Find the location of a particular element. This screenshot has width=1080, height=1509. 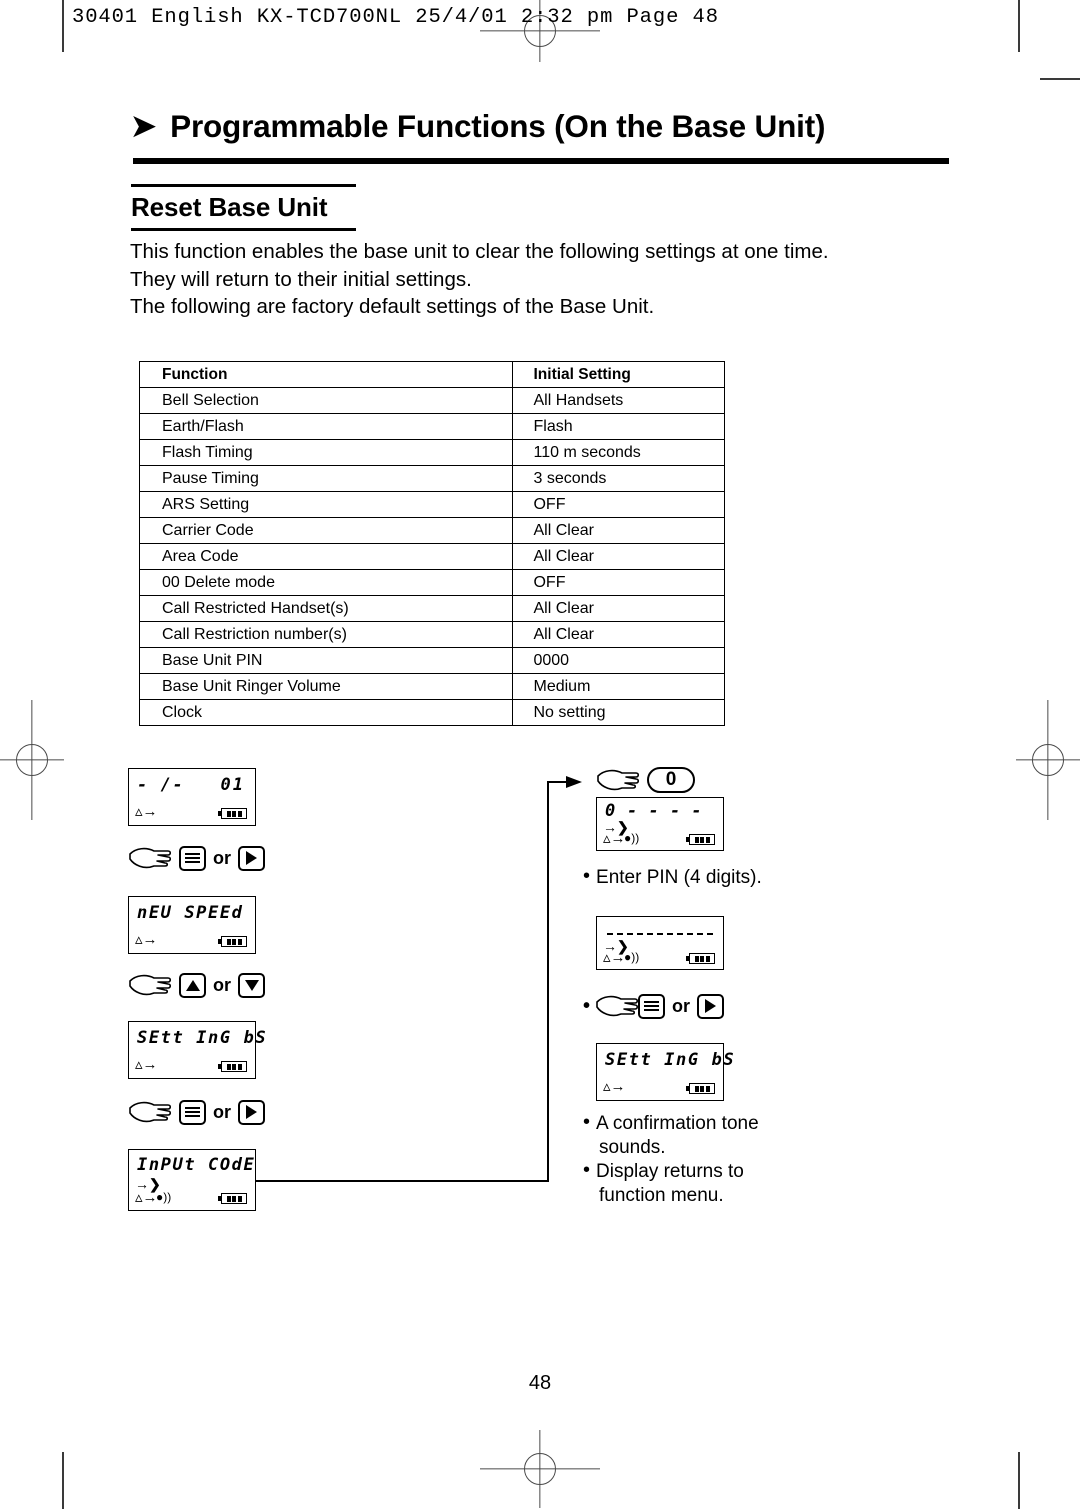

key-step-menu-or-right-1: or is located at coordinates (196, 858).